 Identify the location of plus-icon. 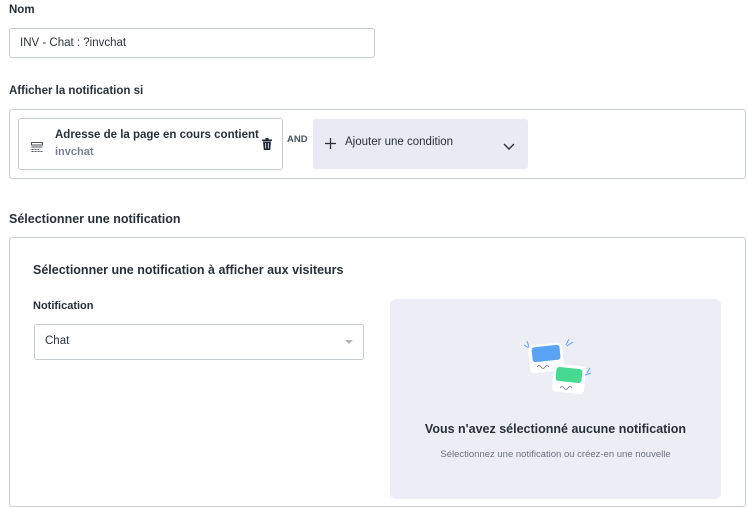
(330, 145).